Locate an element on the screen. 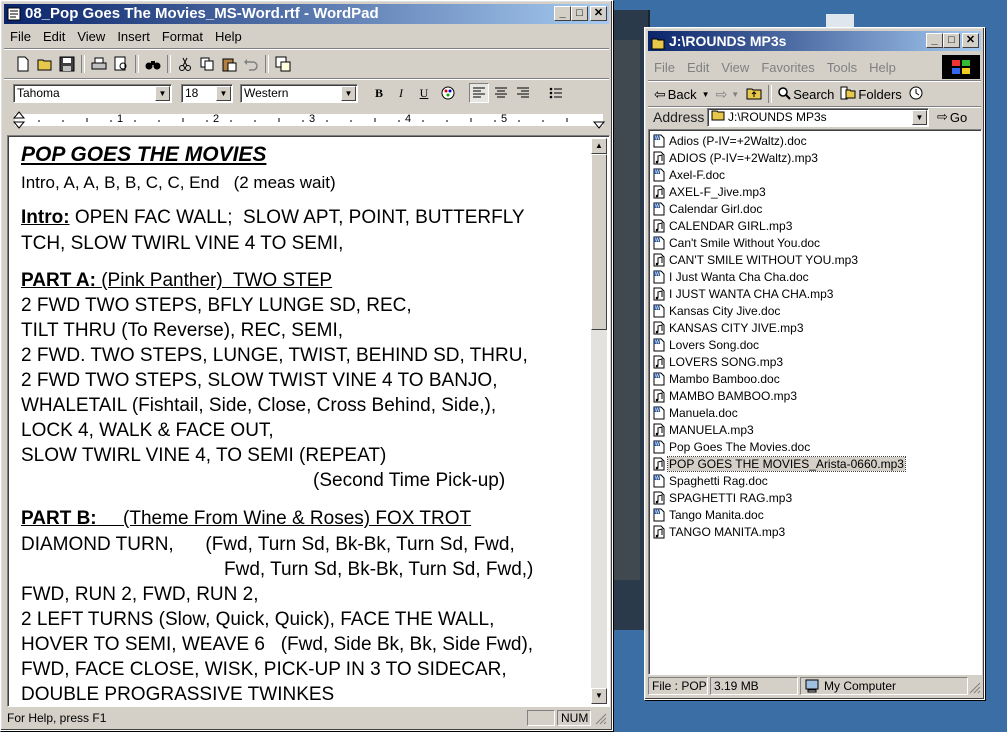  file-list-item: SPAGHETTI RAG.mp3 is located at coordinates (723, 498).